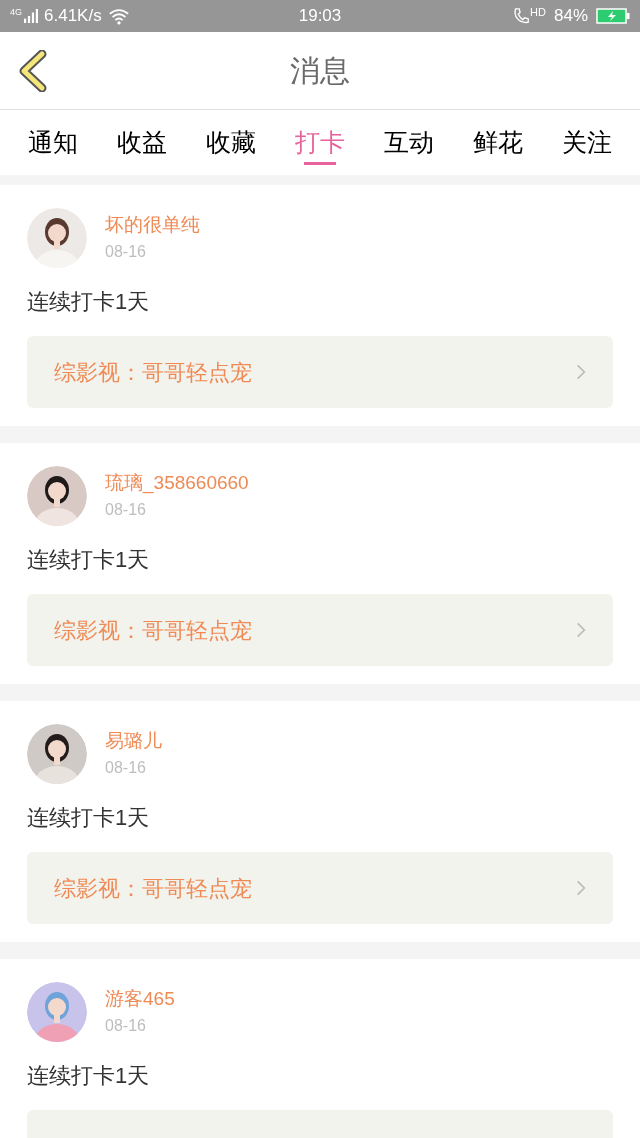  I want to click on back-button, so click(33, 70).